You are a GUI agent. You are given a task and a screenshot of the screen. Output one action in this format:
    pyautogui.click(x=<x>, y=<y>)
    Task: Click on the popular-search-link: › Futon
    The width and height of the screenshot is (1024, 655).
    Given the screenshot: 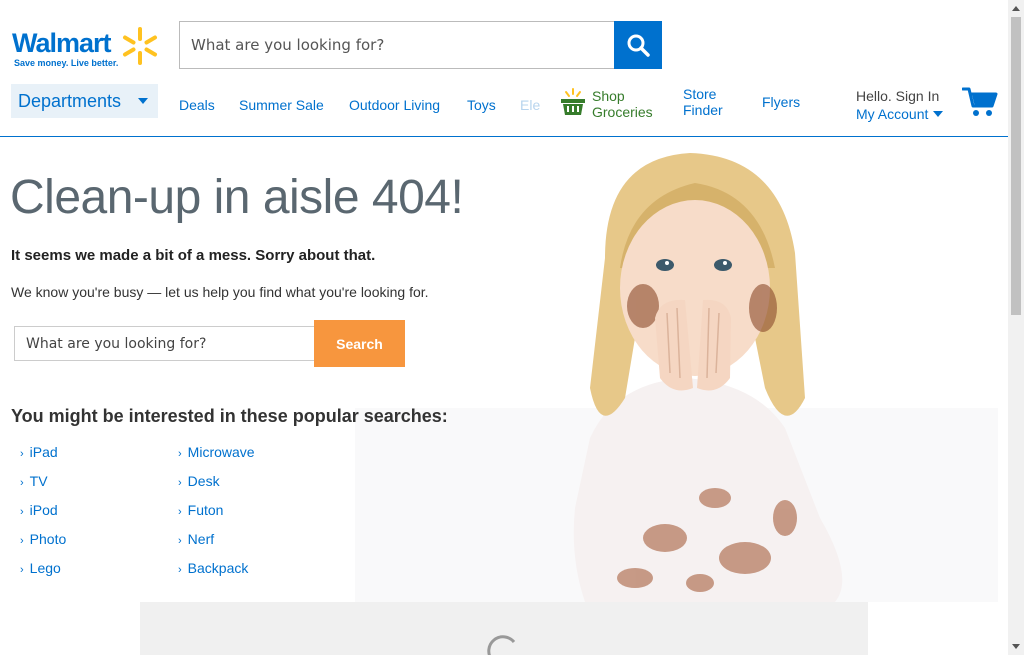 What is the action you would take?
    pyautogui.click(x=216, y=516)
    